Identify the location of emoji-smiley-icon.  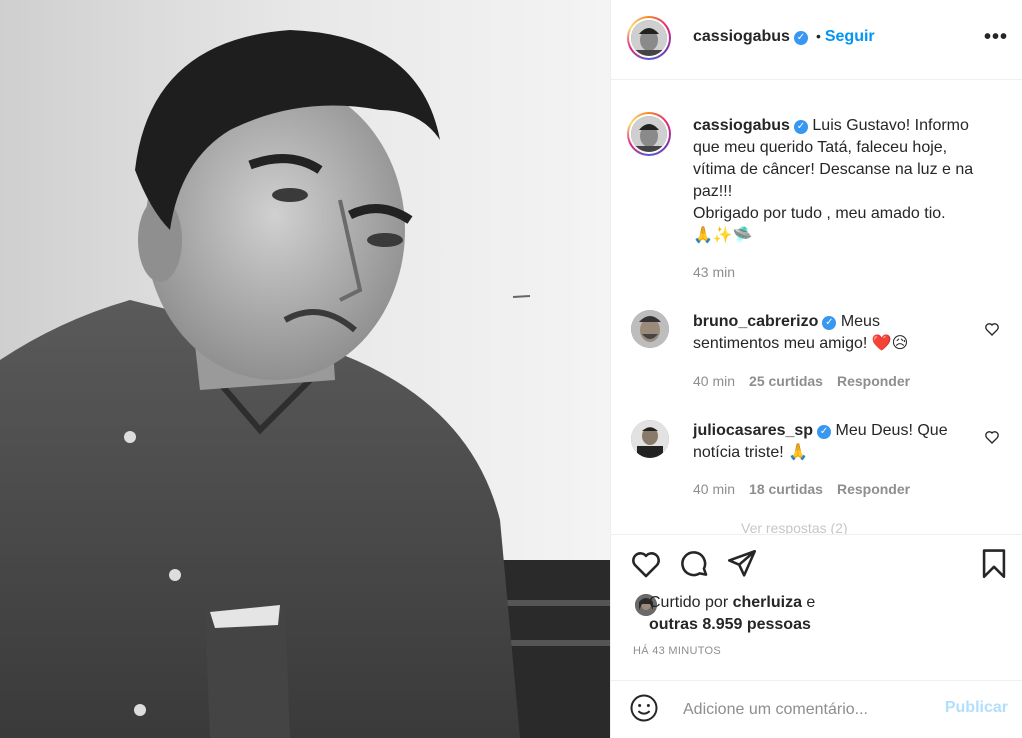
(644, 708).